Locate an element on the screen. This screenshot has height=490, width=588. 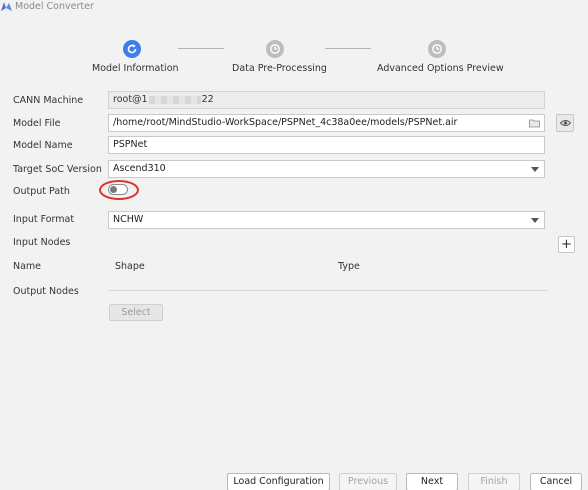
input-nodes-divider is located at coordinates (328, 290).